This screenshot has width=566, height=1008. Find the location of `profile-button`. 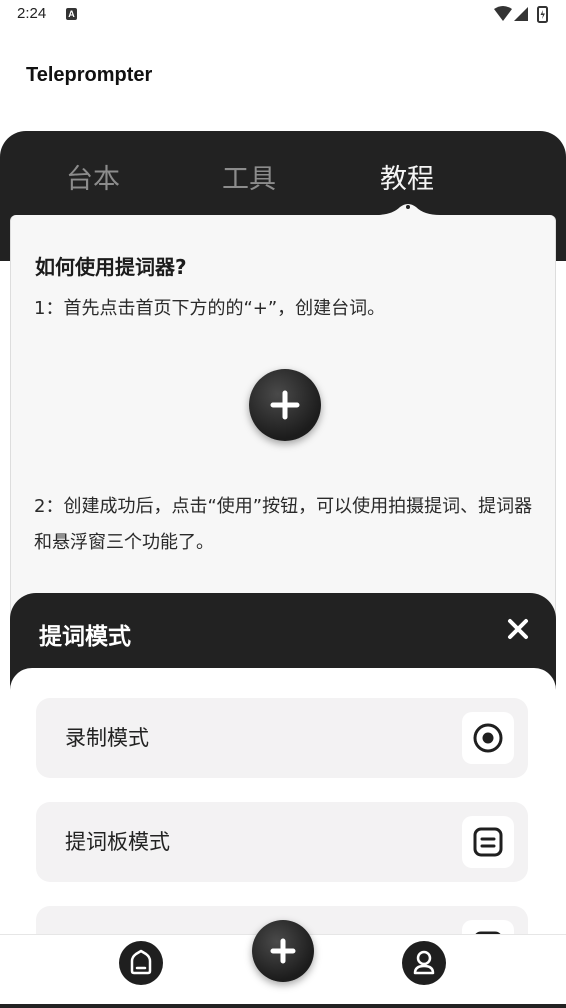

profile-button is located at coordinates (424, 963).